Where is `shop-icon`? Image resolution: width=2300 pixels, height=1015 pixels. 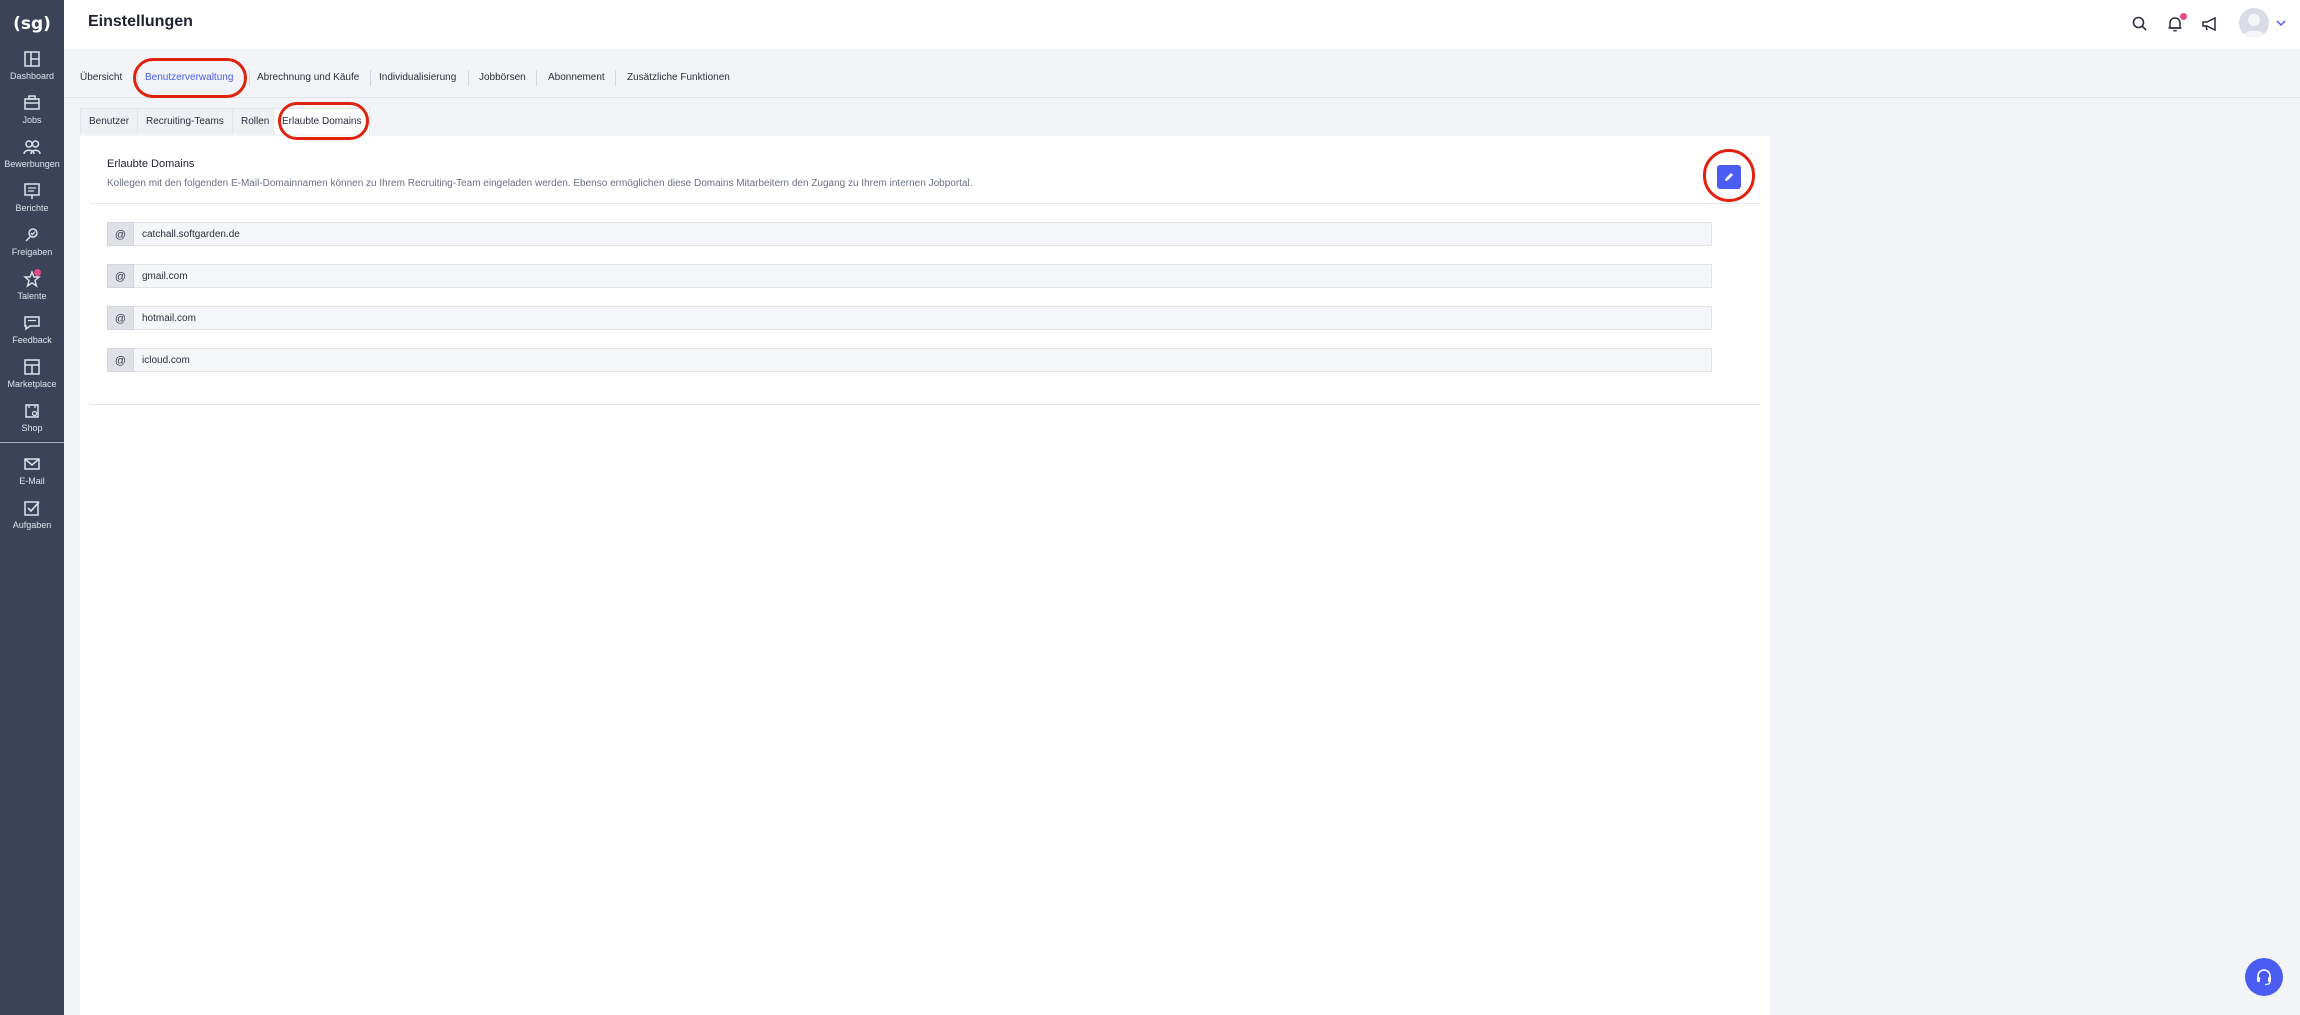
shop-icon is located at coordinates (32, 411).